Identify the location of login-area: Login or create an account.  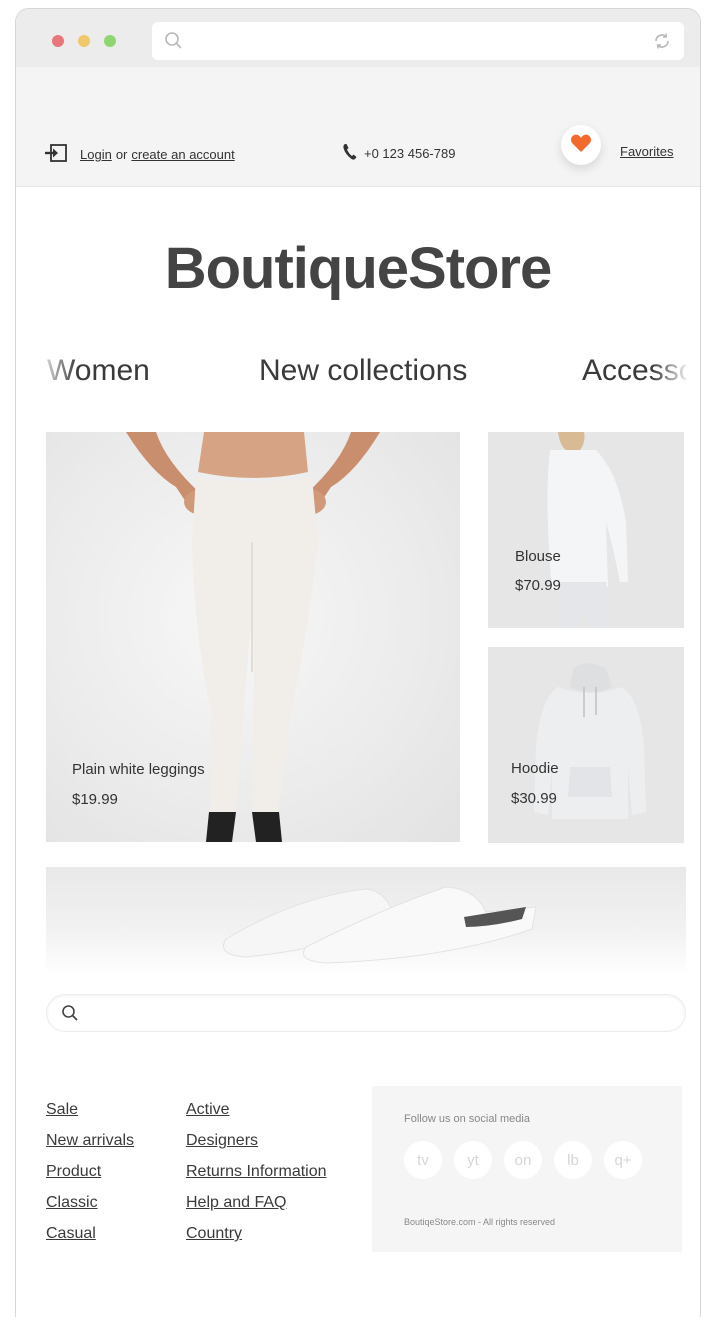
(139, 154).